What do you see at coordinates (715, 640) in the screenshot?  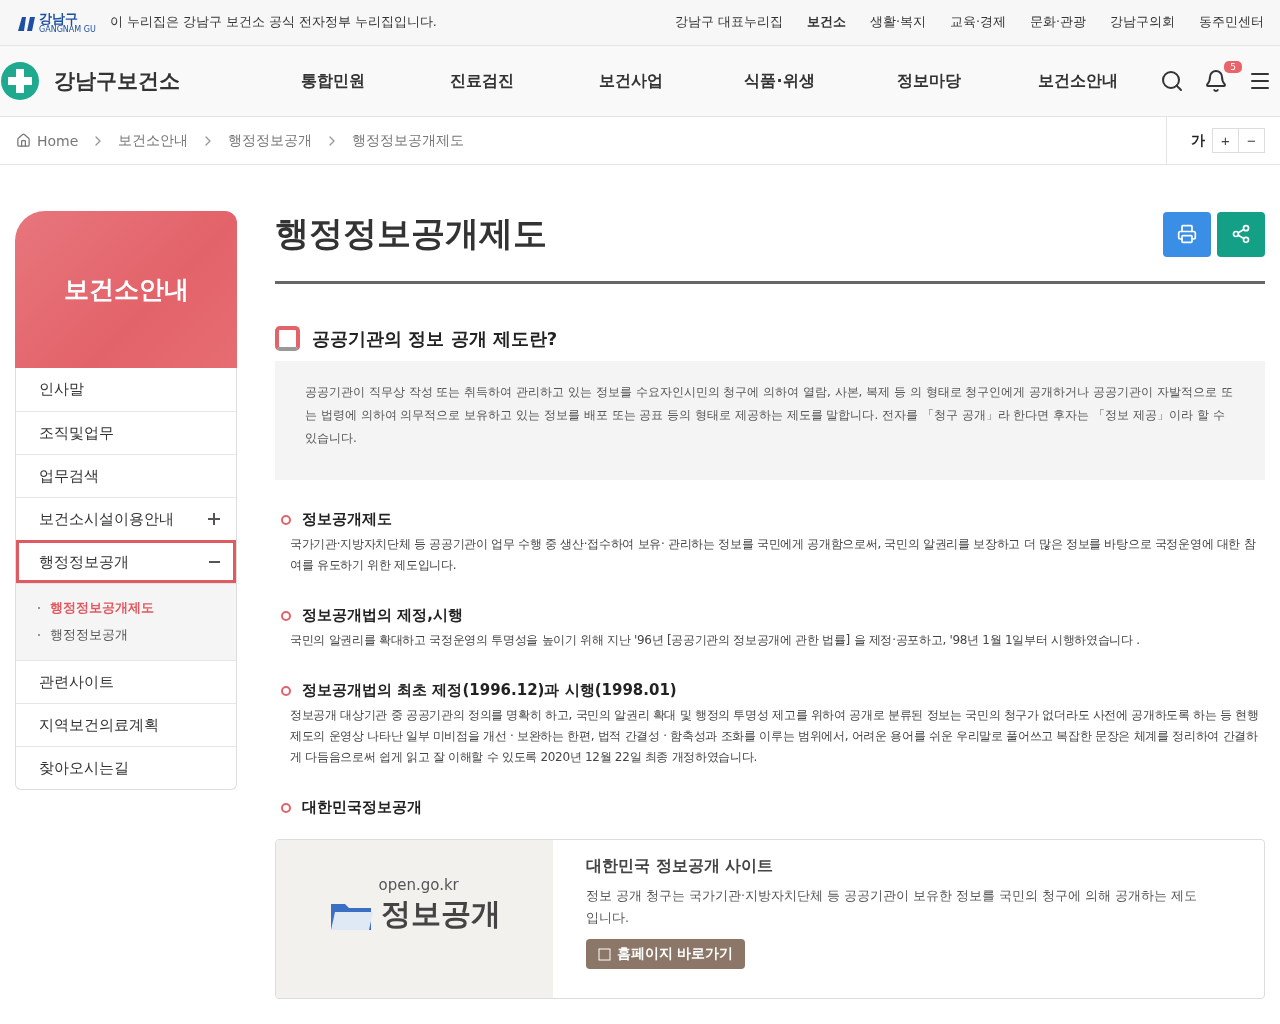 I see `subsection-text: 국민의 알권리를 확대하고 국정운영의 투명성을 높이기 위해 지난 '96년 [공공기관의 정보공개에 관한 법률] 을 제정·공포하고, '98년 1월 1일부터 시행하였습니다 .` at bounding box center [715, 640].